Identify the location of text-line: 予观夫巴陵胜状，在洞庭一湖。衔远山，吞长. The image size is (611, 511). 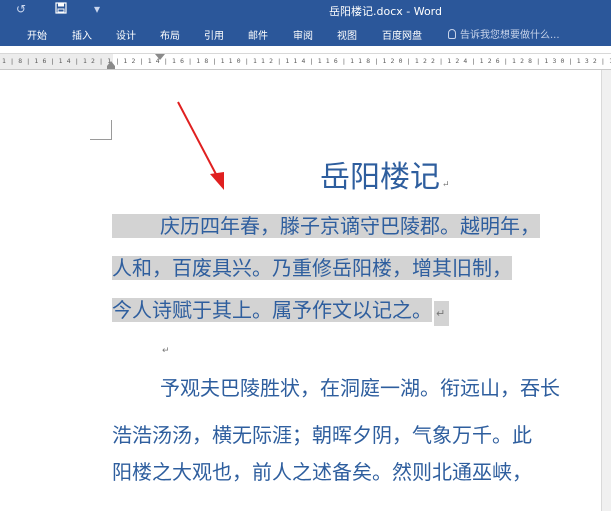
(336, 388).